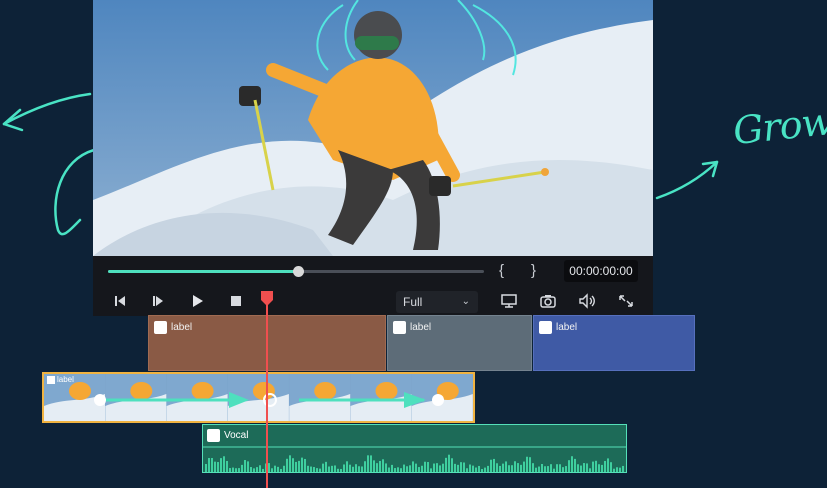 The height and width of the screenshot is (488, 827). What do you see at coordinates (120, 301) in the screenshot?
I see `step-back-icon` at bounding box center [120, 301].